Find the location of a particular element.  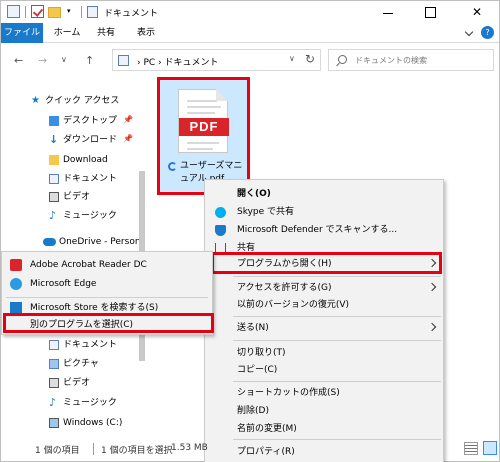

menu-item-label: 切り取り(T) is located at coordinates (261, 353).